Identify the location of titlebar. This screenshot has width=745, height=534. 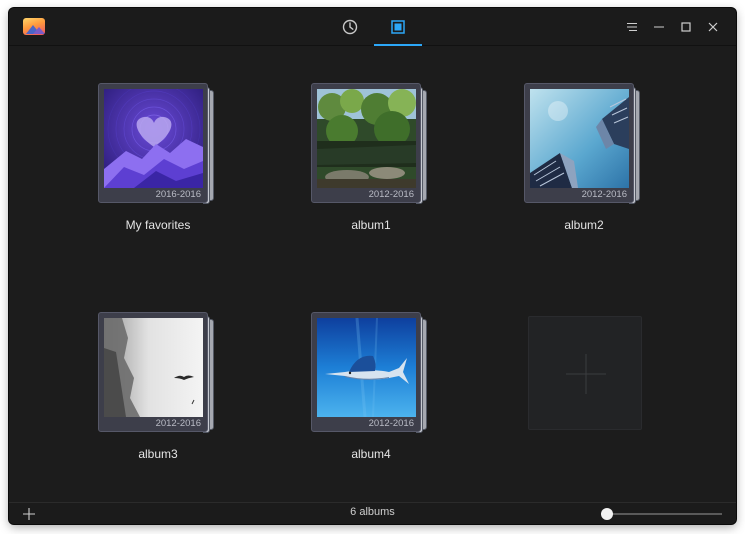
(372, 27).